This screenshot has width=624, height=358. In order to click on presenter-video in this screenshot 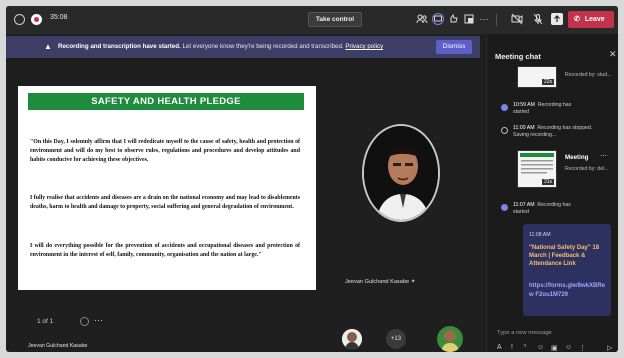, I will do `click(401, 173)`.